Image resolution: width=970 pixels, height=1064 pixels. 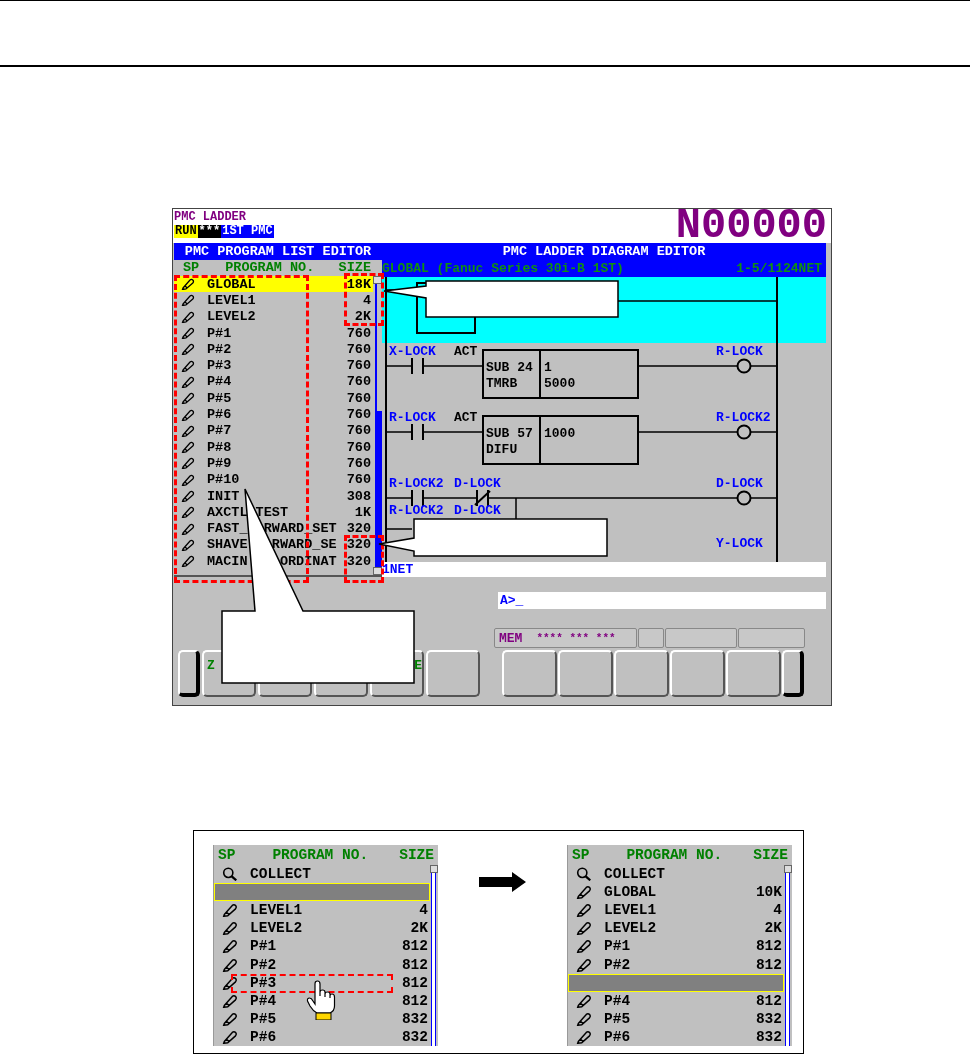 I want to click on command-input: A>_, so click(x=662, y=600).